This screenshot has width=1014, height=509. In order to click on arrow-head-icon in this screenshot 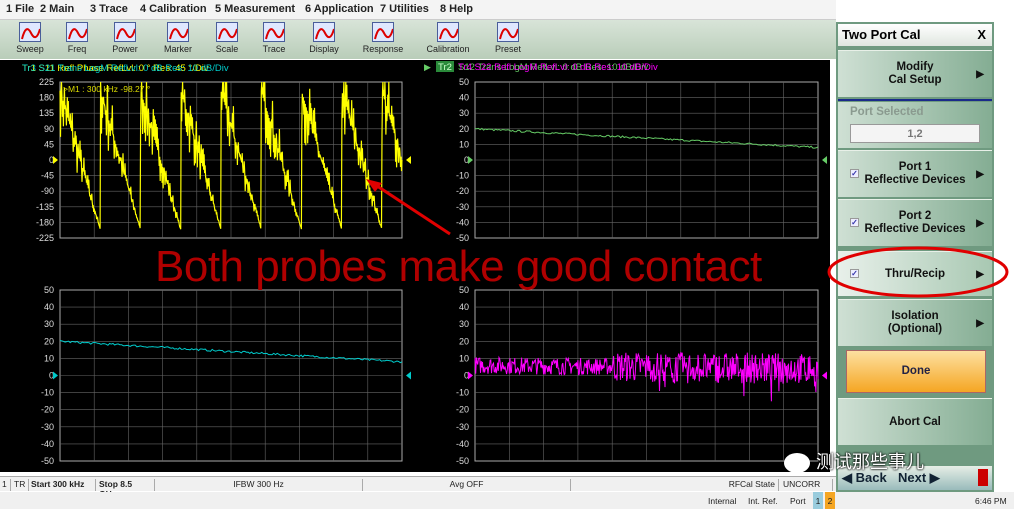, I will do `click(374, 185)`.